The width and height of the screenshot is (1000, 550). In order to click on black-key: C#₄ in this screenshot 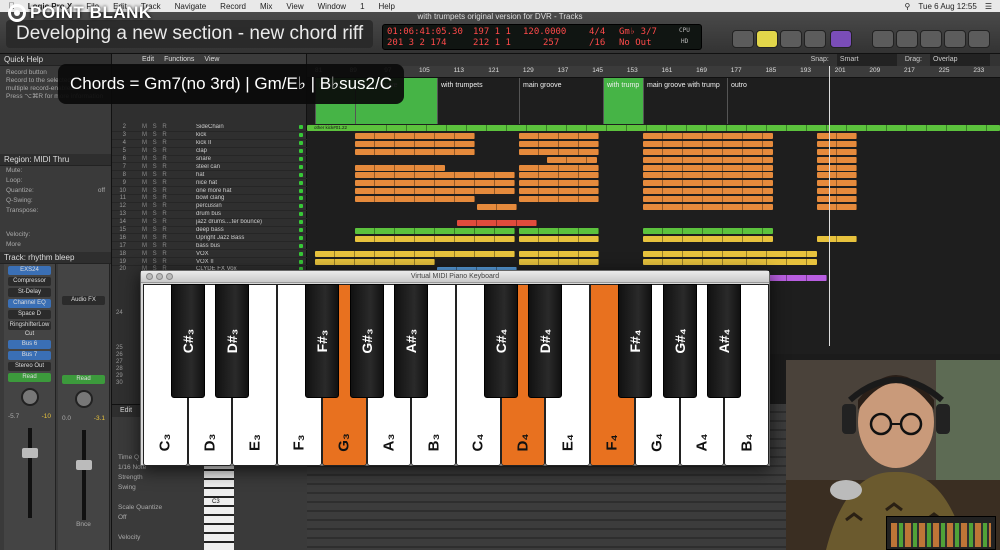, I will do `click(500, 341)`.